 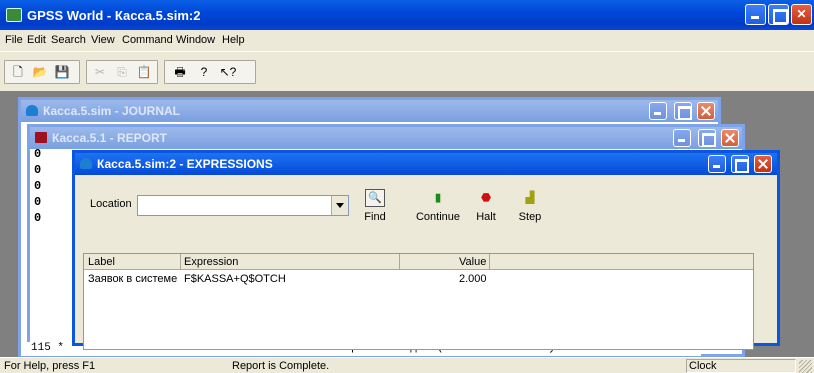 I want to click on step-label: Step, so click(x=530, y=217).